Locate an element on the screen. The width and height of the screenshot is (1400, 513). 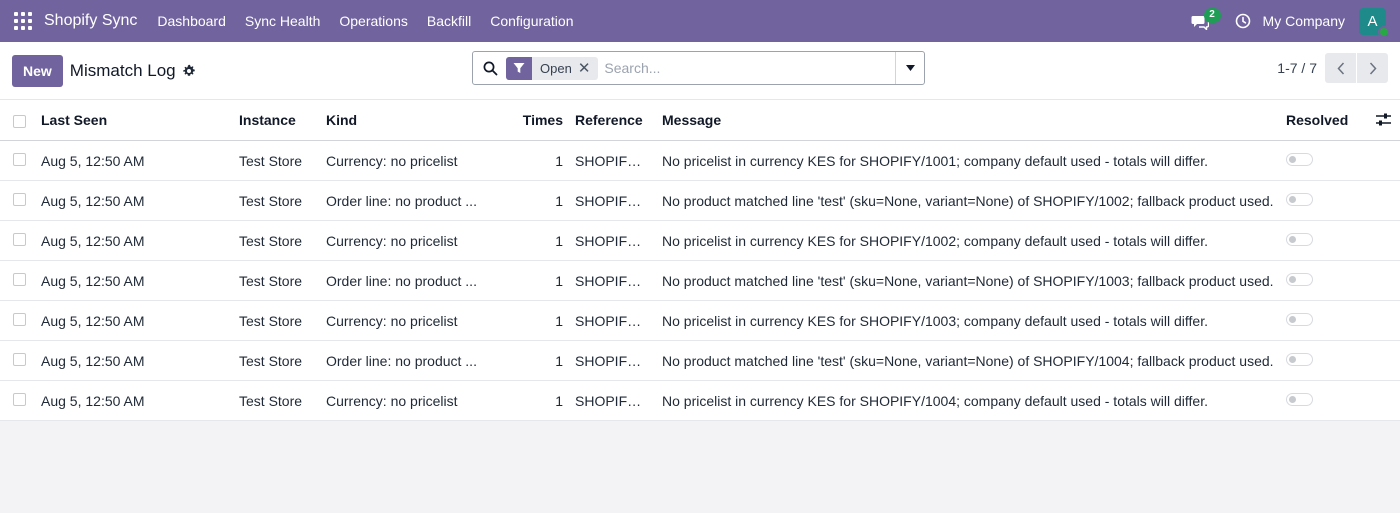
column-header-reference: Reference is located at coordinates (612, 120).